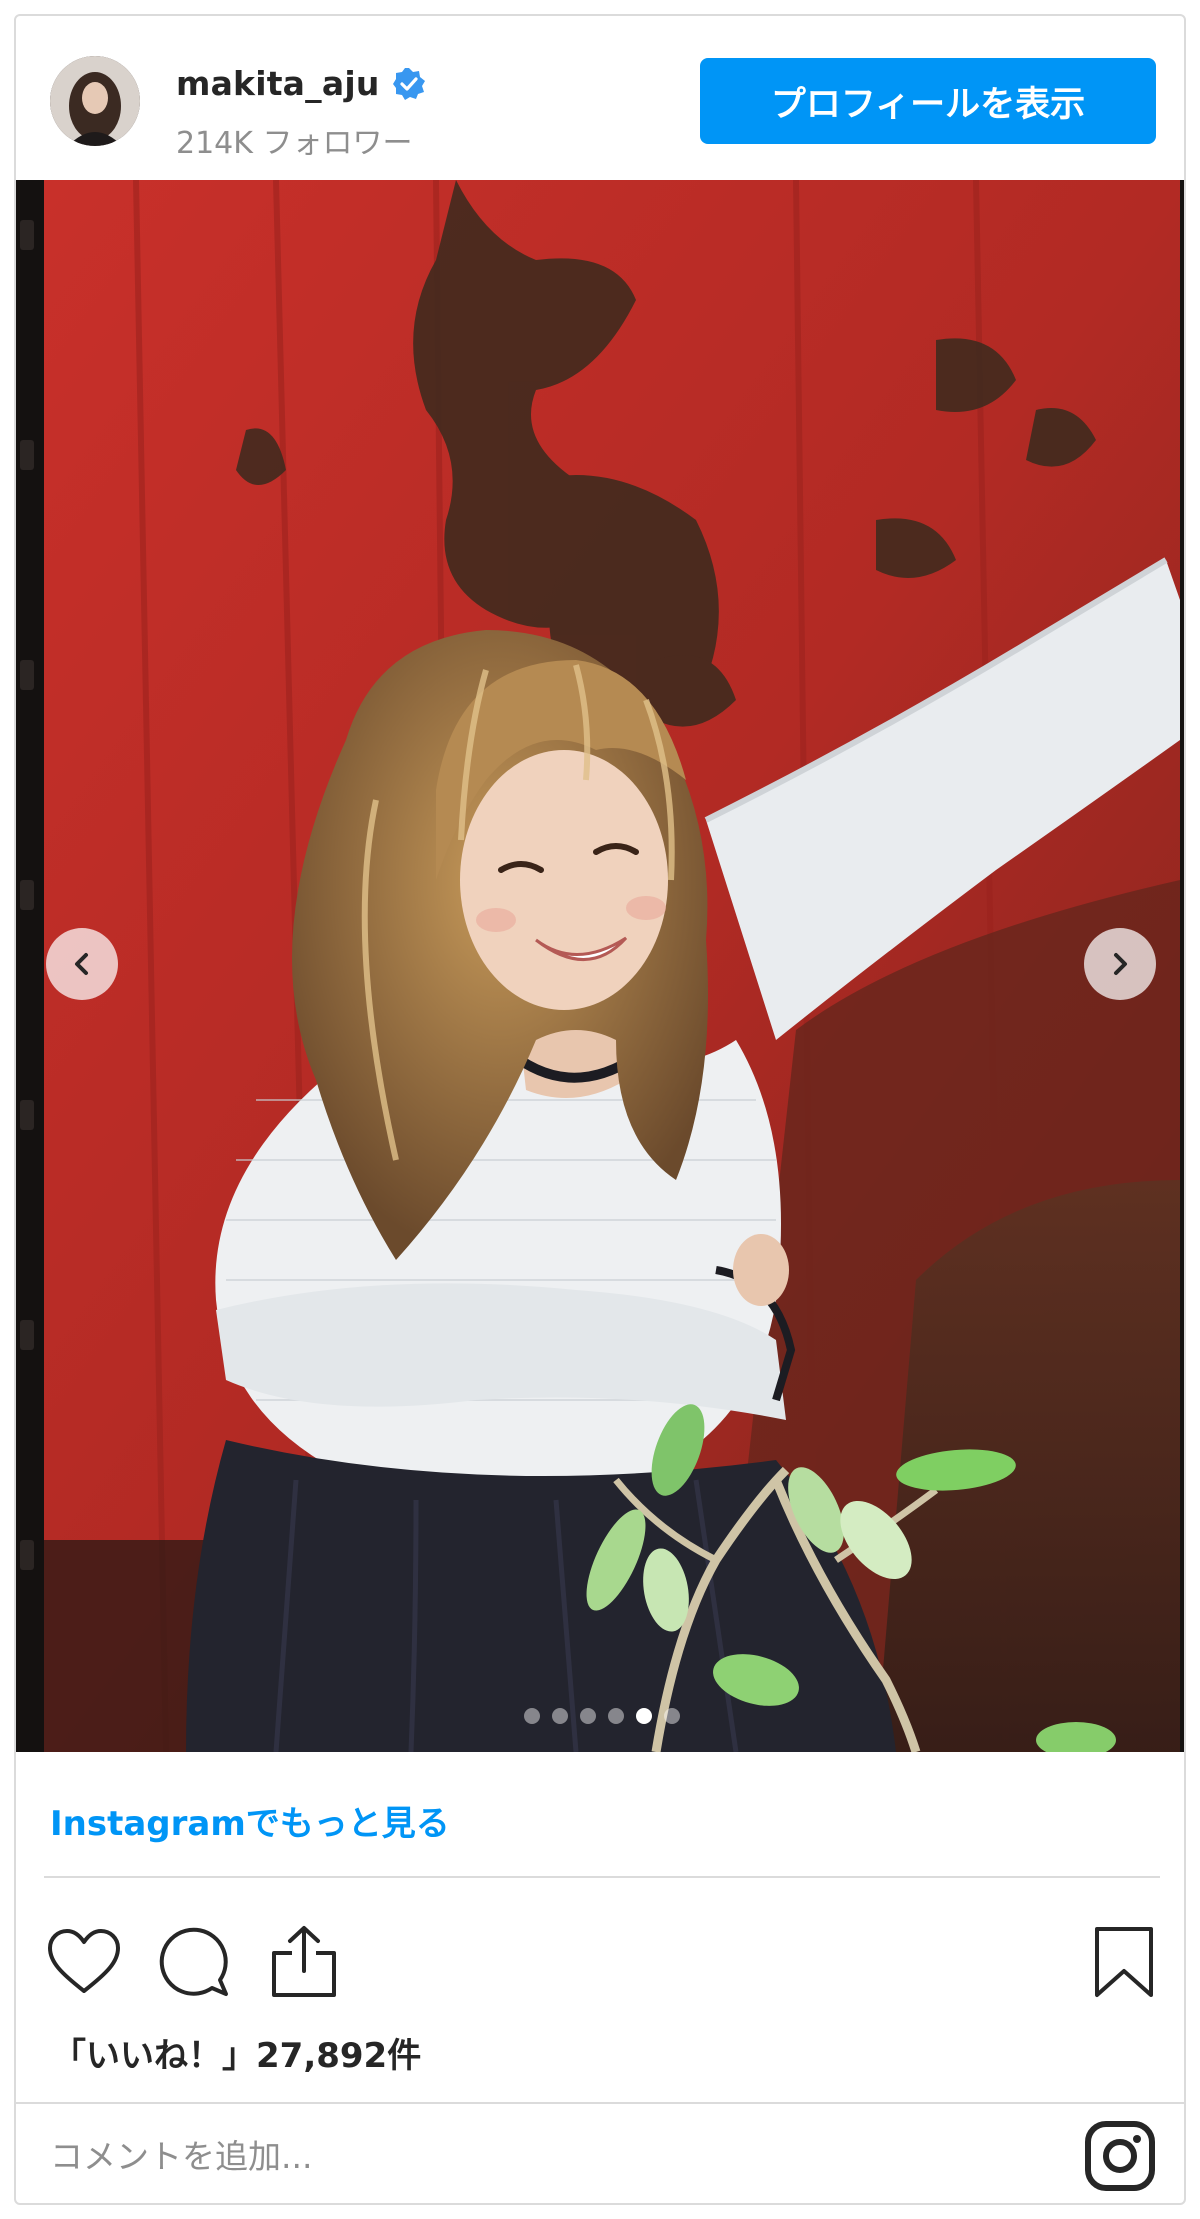 The width and height of the screenshot is (1200, 2219). I want to click on comment-icon, so click(193, 1961).